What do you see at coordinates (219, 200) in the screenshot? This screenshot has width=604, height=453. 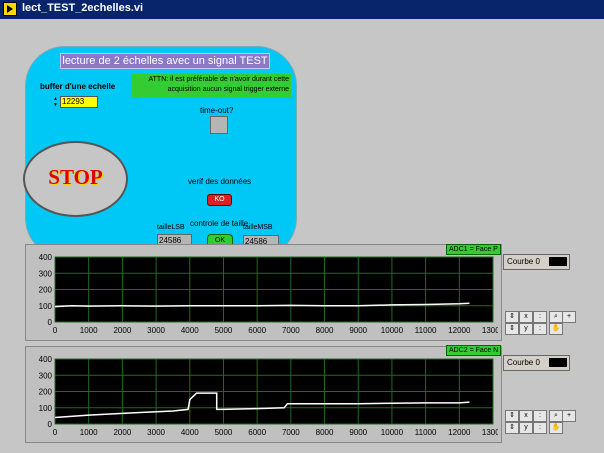 I see `verif-indicator: KO` at bounding box center [219, 200].